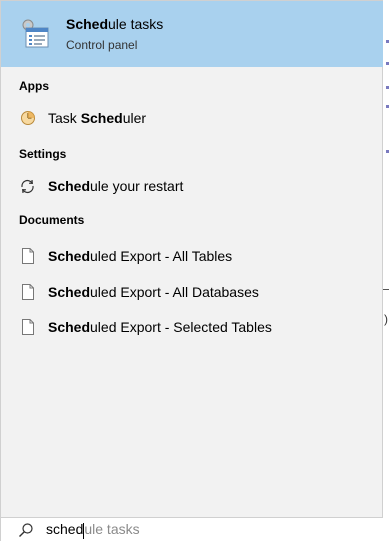  What do you see at coordinates (140, 256) in the screenshot?
I see `result-export-all-tables-label: Scheduled Export - All Tables` at bounding box center [140, 256].